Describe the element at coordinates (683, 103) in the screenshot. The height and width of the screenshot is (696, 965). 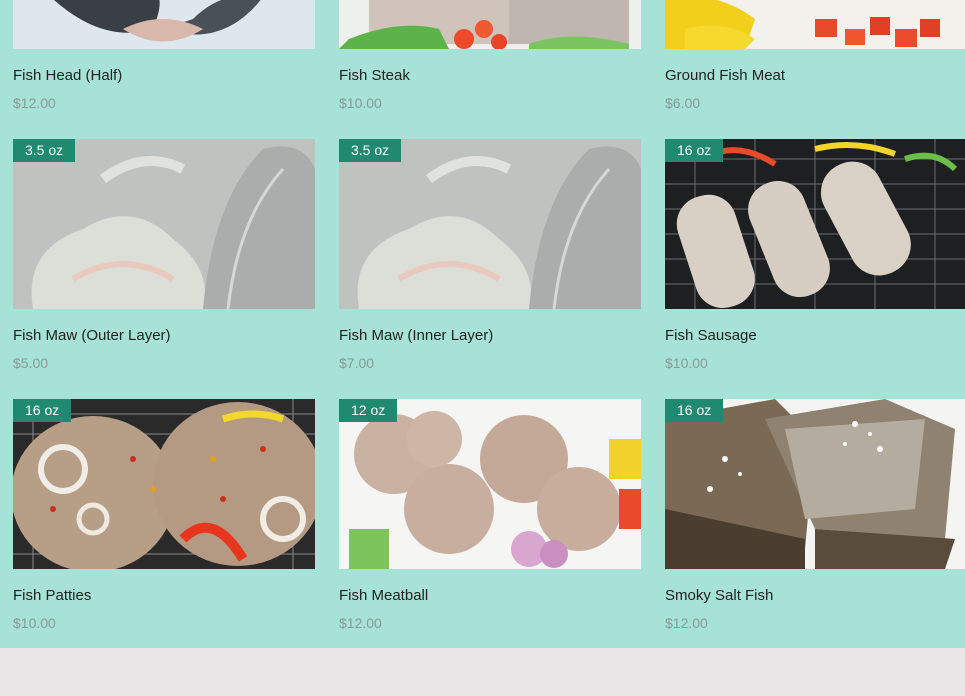
I see `product-price: $6.00` at that location.